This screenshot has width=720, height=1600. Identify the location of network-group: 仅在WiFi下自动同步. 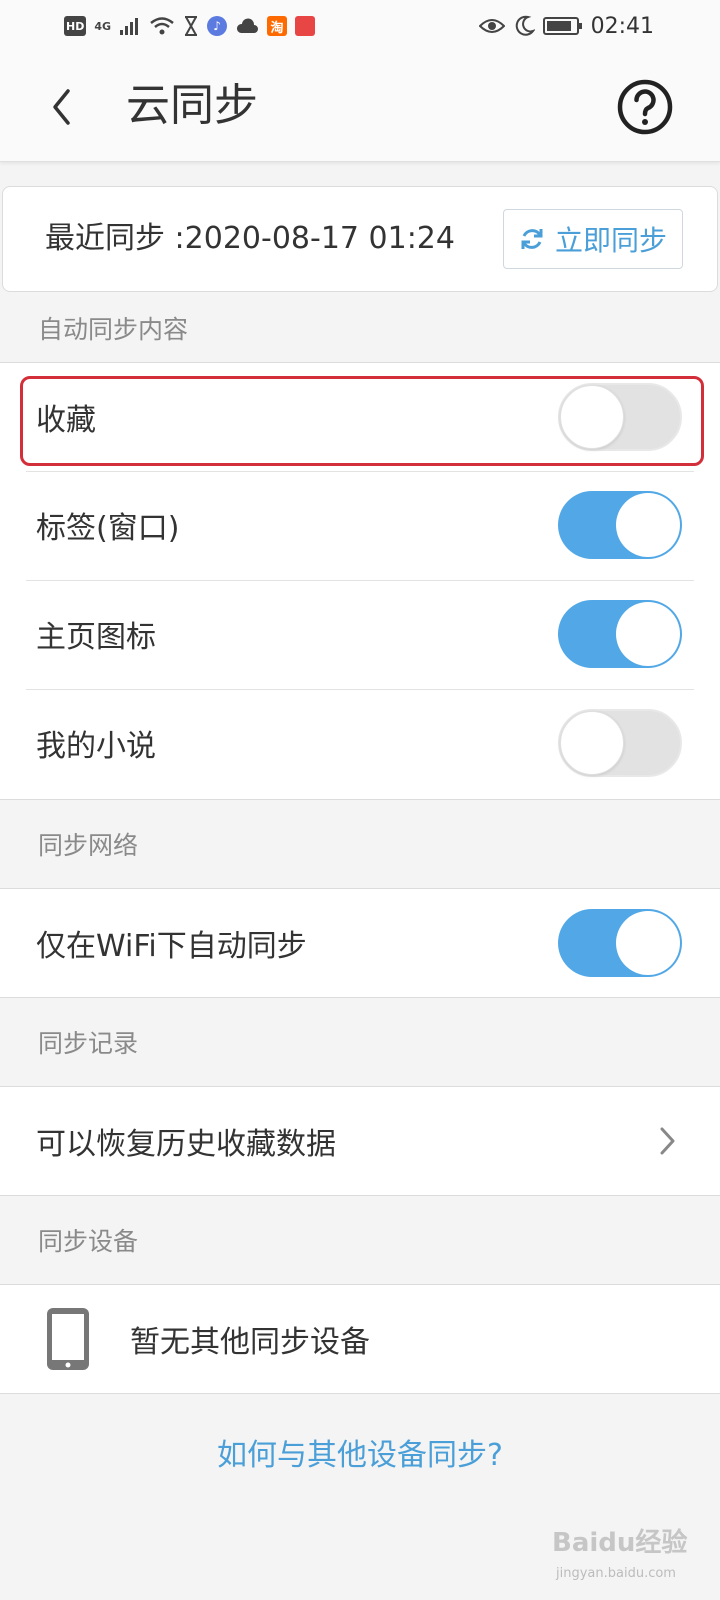
(360, 943).